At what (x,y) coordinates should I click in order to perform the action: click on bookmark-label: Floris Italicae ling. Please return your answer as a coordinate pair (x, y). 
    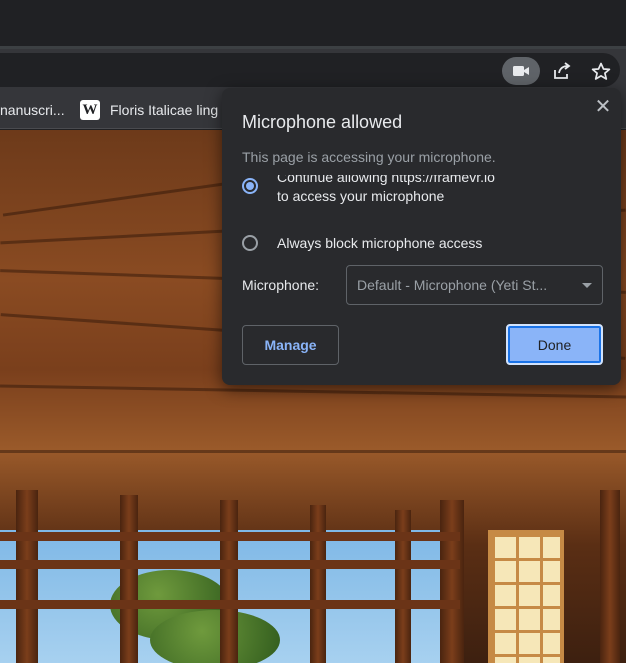
    Looking at the image, I should click on (164, 110).